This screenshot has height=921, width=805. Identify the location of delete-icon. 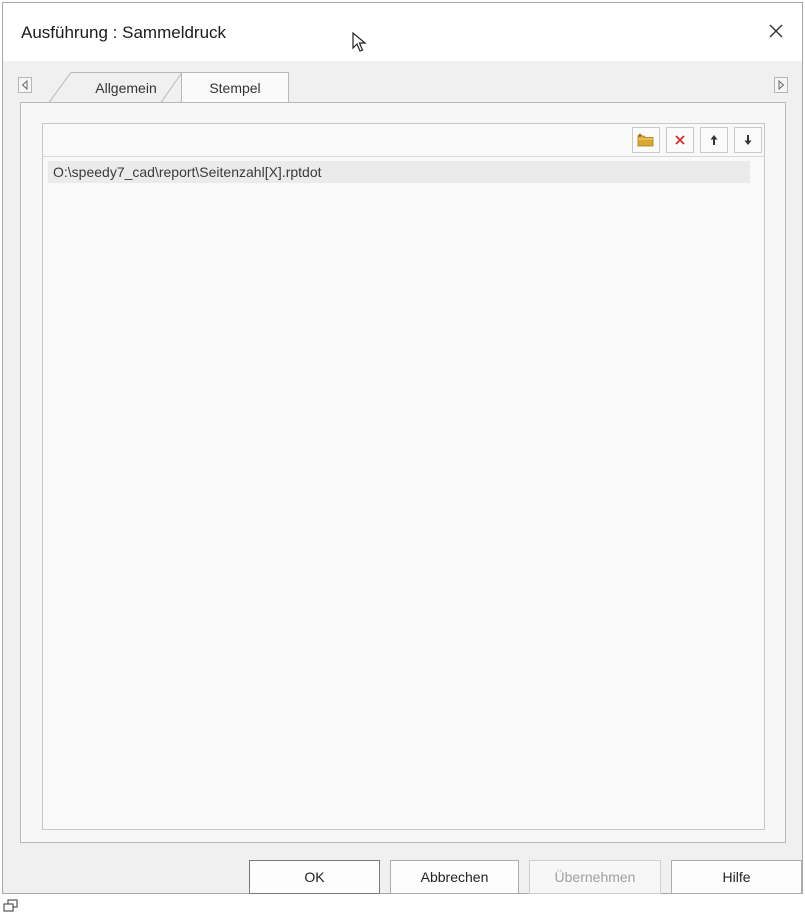
(680, 140).